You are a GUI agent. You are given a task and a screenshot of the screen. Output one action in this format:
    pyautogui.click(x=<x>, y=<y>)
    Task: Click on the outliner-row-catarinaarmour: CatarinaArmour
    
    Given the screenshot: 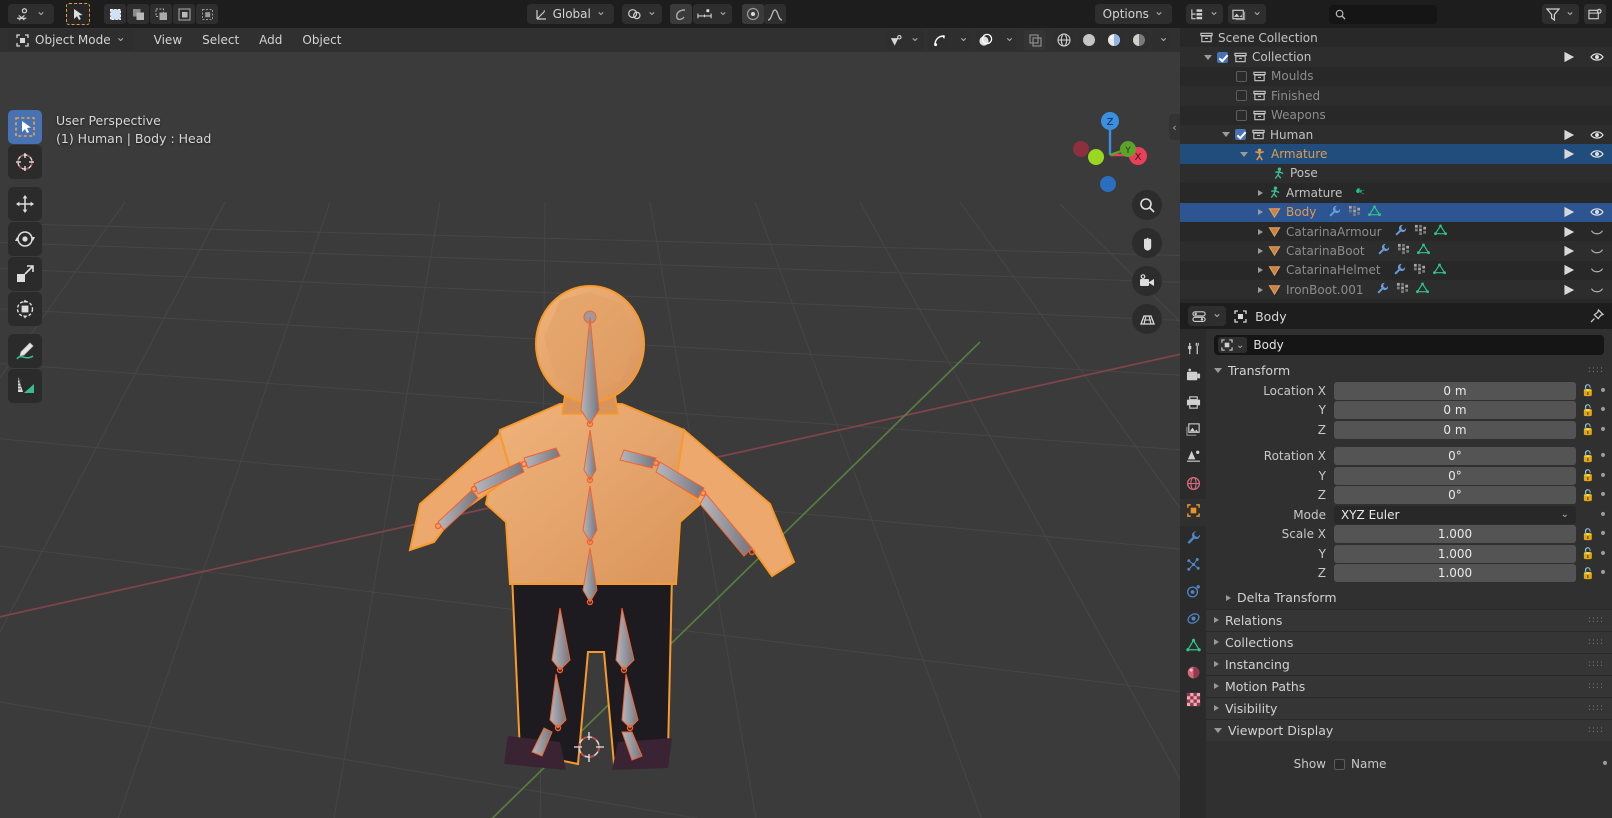 What is the action you would take?
    pyautogui.click(x=1396, y=231)
    